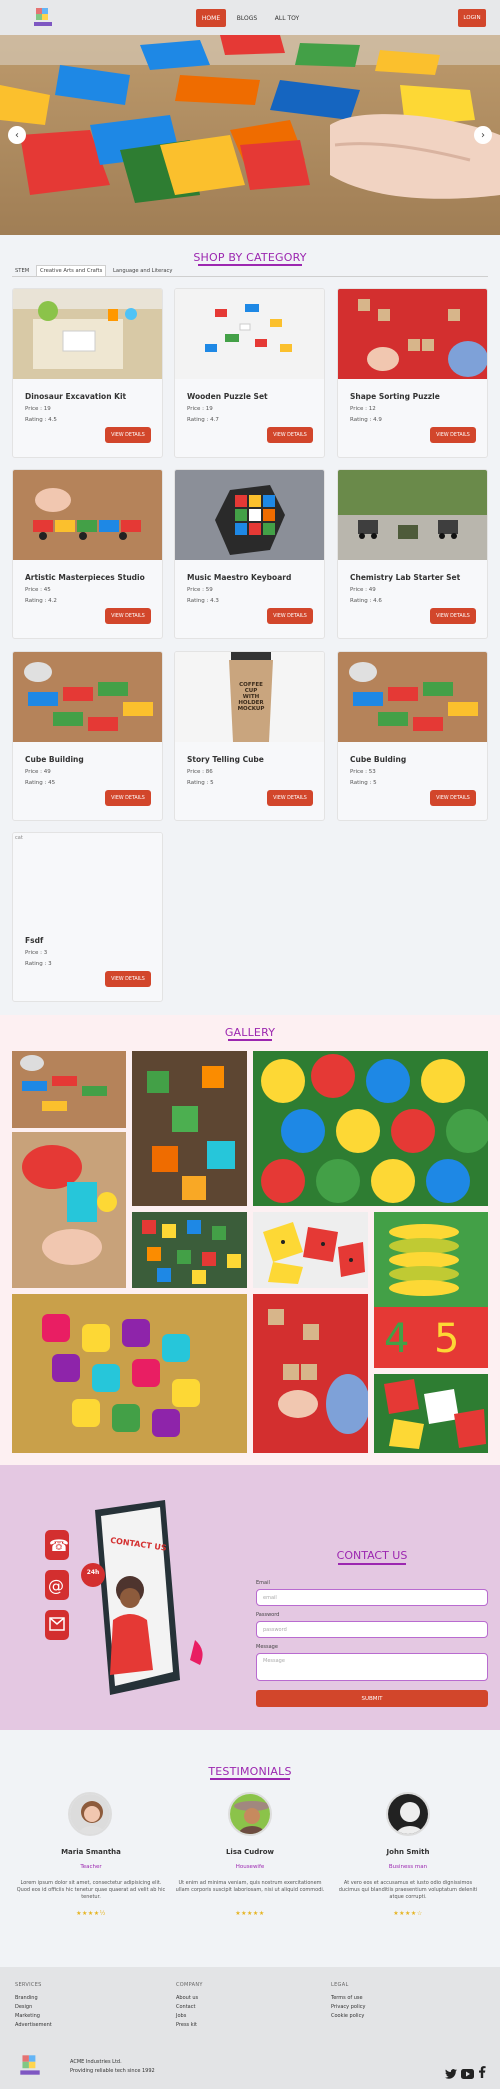 The image size is (500, 2089). Describe the element at coordinates (185, 2007) in the screenshot. I see `footer-link: Contact` at that location.